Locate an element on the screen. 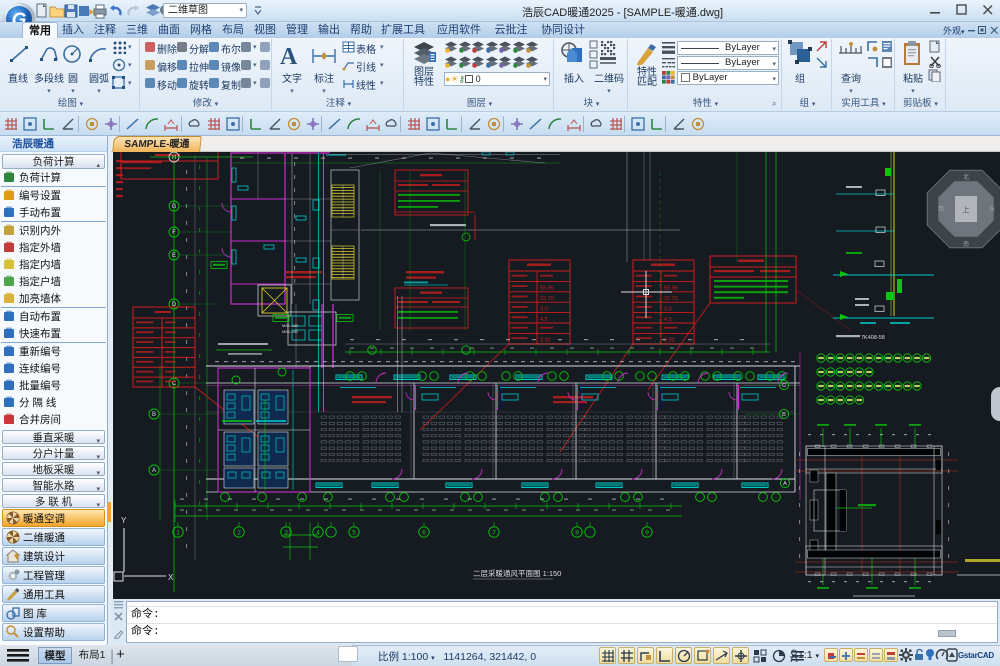 The image size is (1000, 666). svg-text: 6 is located at coordinates (424, 532).